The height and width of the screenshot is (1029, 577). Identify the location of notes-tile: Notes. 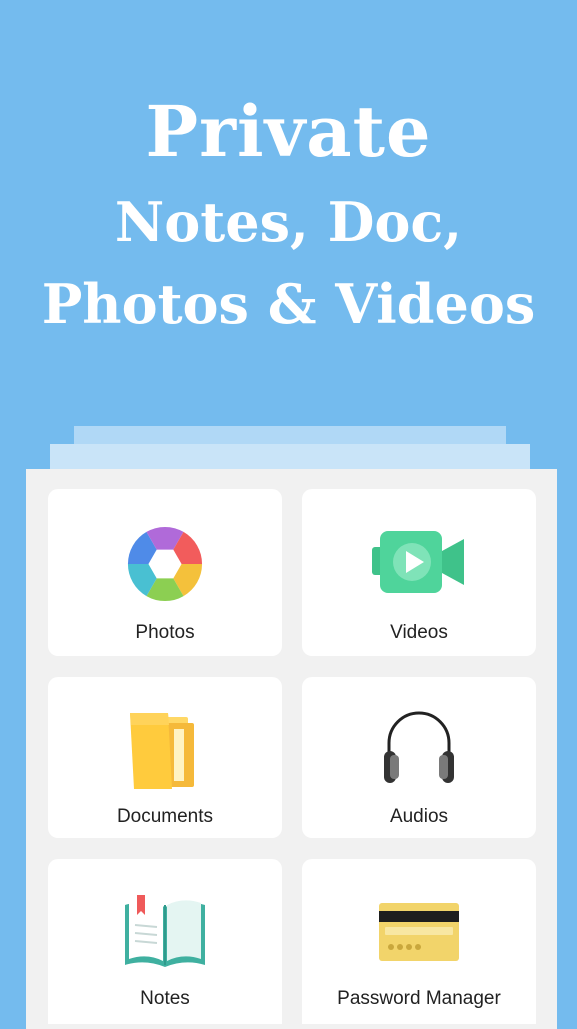
(165, 941).